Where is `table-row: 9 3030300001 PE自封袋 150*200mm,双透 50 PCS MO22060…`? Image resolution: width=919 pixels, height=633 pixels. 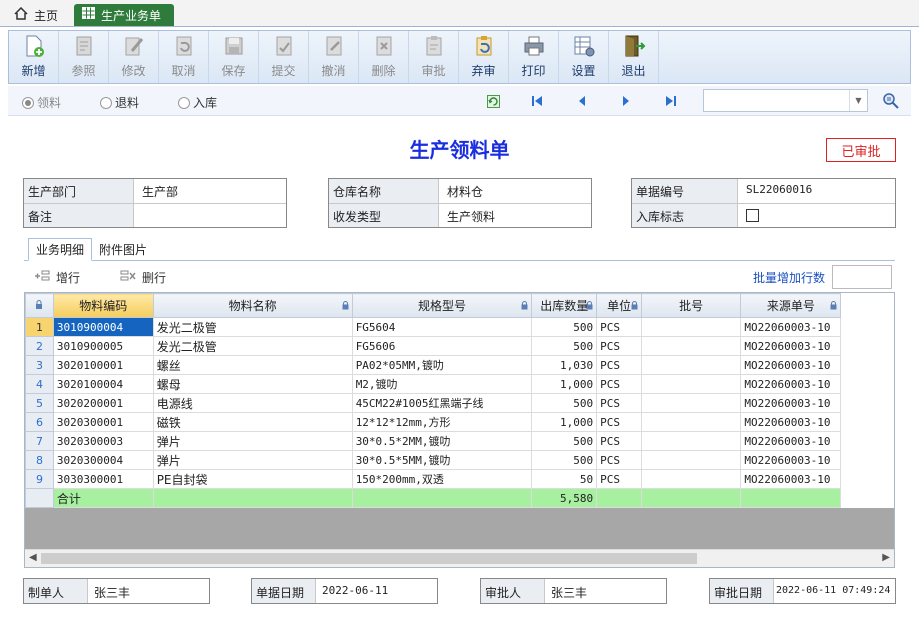 table-row: 9 3030300001 PE自封袋 150*200mm,双透 50 PCS MO22060… is located at coordinates (459, 479).